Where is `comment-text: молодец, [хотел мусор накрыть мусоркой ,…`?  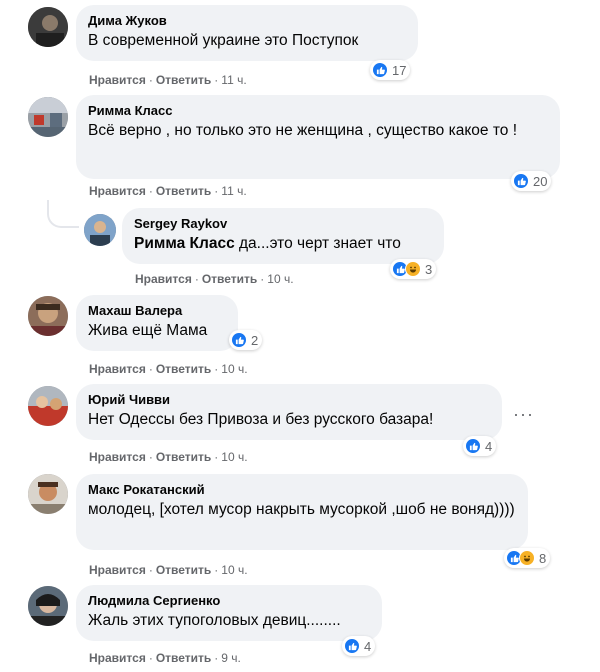 comment-text: молодец, [хотел мусор накрыть мусоркой ,… is located at coordinates (301, 509).